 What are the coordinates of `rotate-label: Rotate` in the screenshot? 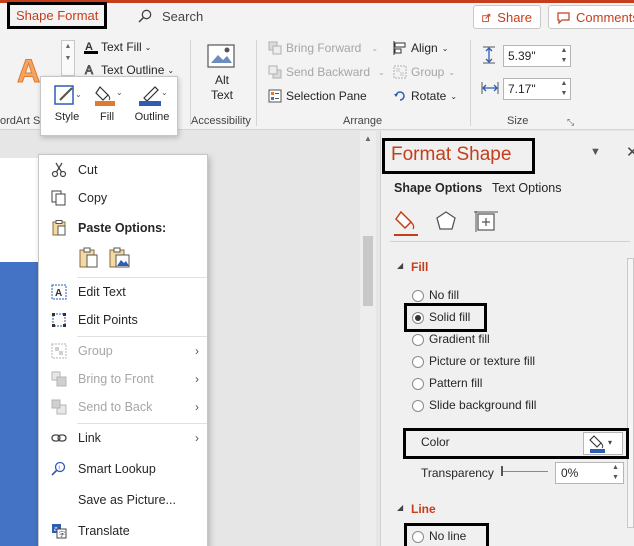 It's located at (429, 96).